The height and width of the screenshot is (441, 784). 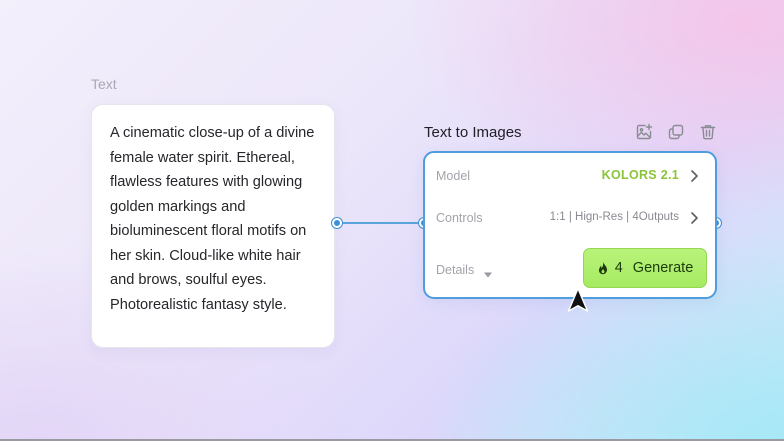 What do you see at coordinates (614, 217) in the screenshot?
I see `controls-value: 1:1 | Hign-Res | 4Outputs` at bounding box center [614, 217].